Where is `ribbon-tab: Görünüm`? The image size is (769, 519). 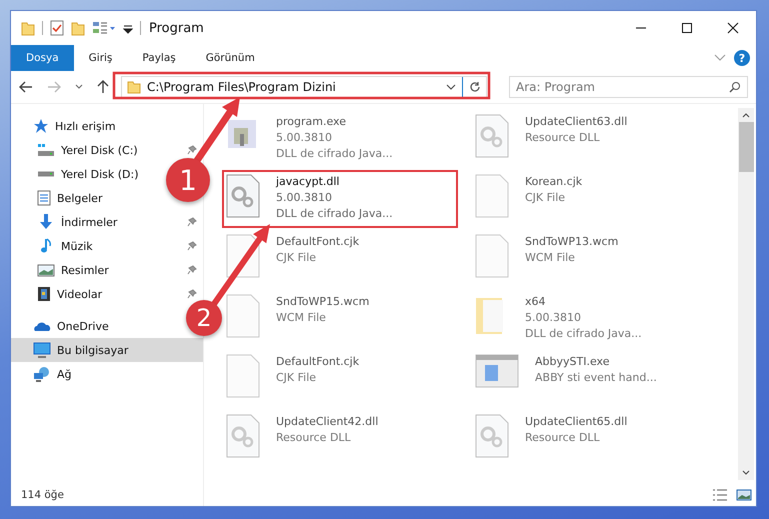 ribbon-tab: Görünüm is located at coordinates (230, 58).